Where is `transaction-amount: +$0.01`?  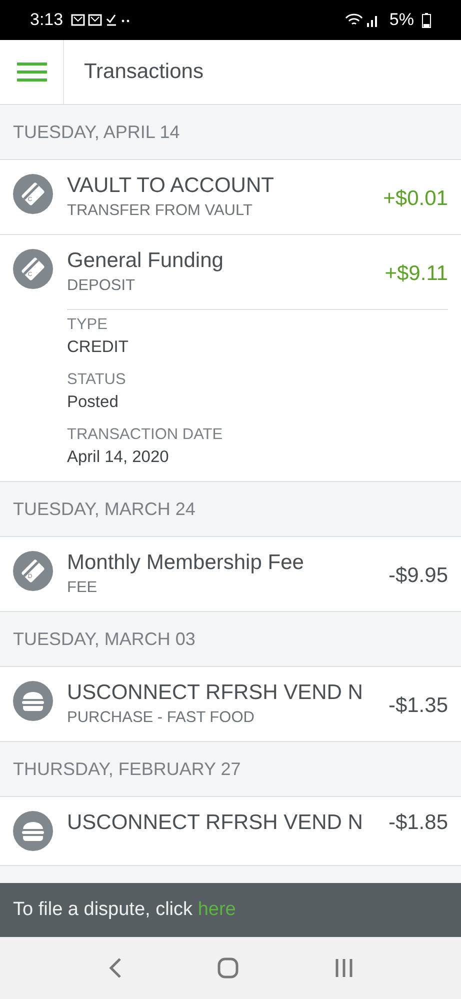 transaction-amount: +$0.01 is located at coordinates (415, 199).